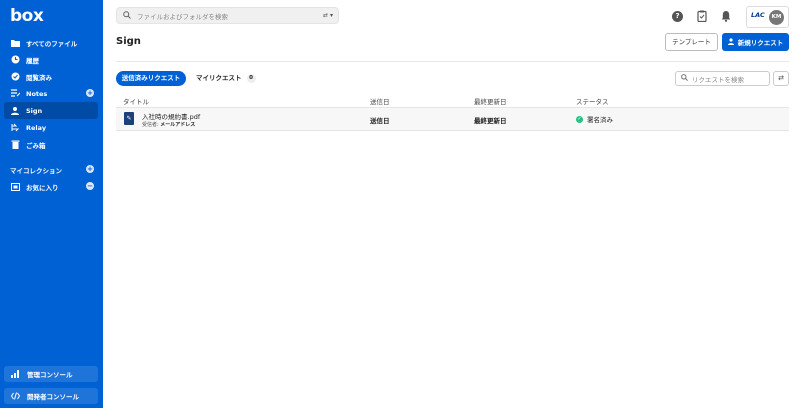  Describe the element at coordinates (151, 78) in the screenshot. I see `tab-sent-requests: 送信済みリクエスト` at that location.